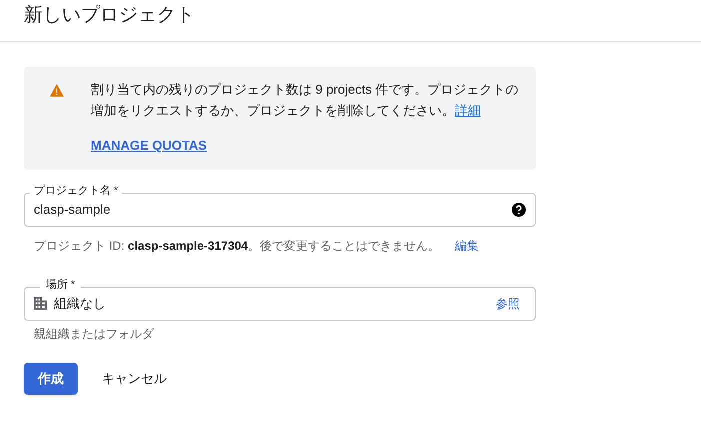 The width and height of the screenshot is (701, 425). What do you see at coordinates (73, 209) in the screenshot?
I see `field-value: clasp-sample` at bounding box center [73, 209].